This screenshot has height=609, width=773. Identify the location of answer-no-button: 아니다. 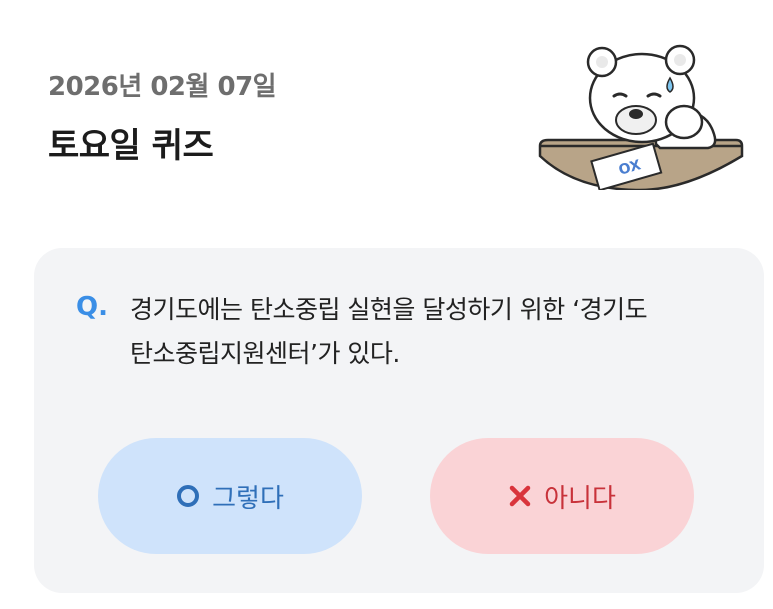
(562, 496).